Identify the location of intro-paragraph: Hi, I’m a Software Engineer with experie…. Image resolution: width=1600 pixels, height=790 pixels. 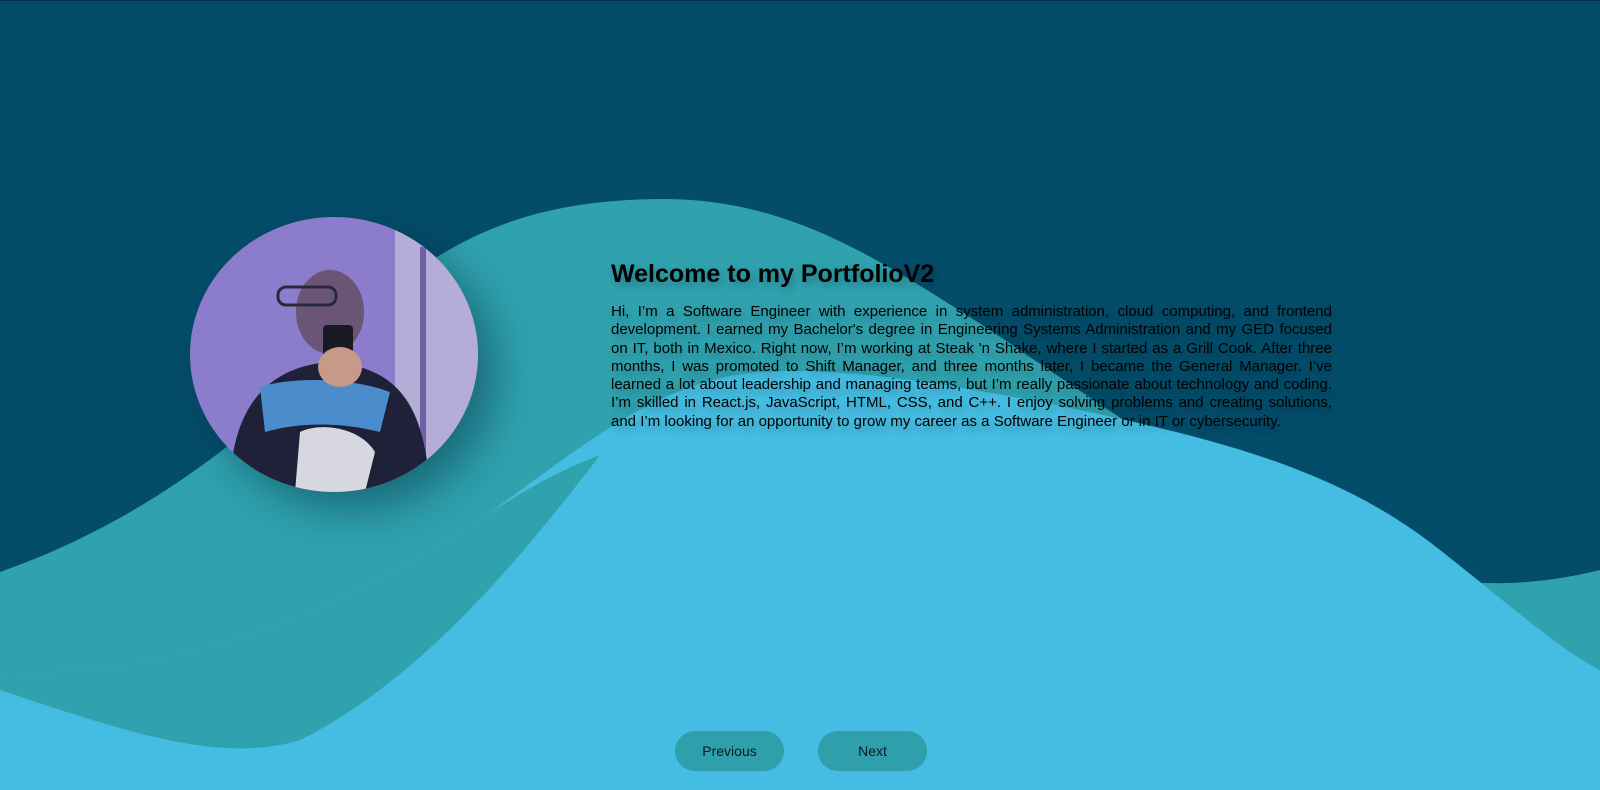
(971, 366).